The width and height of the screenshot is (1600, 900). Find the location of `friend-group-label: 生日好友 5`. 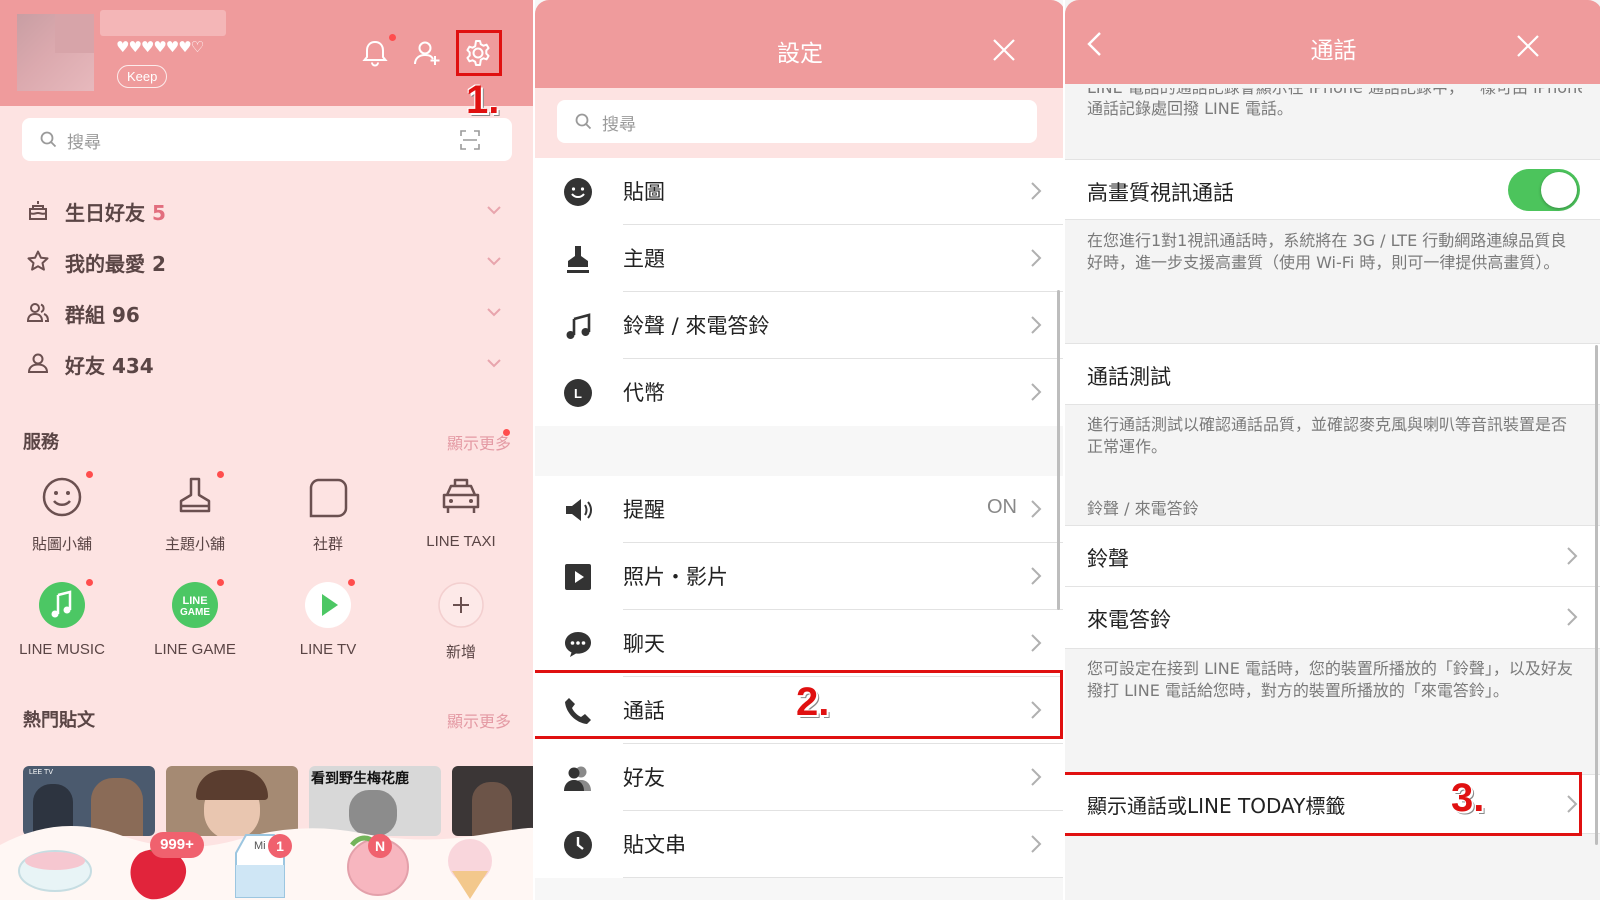

friend-group-label: 生日好友 5 is located at coordinates (115, 213).